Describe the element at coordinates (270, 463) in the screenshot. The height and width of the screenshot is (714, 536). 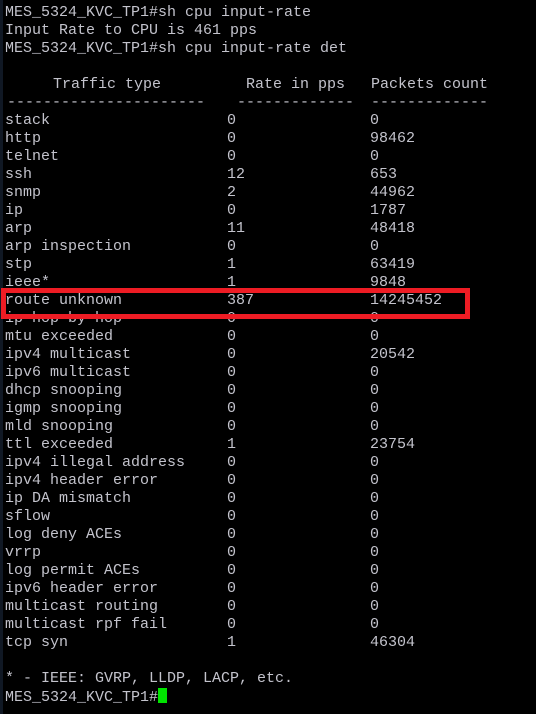
I see `table-row: ipv4 illegal address 0 0` at that location.